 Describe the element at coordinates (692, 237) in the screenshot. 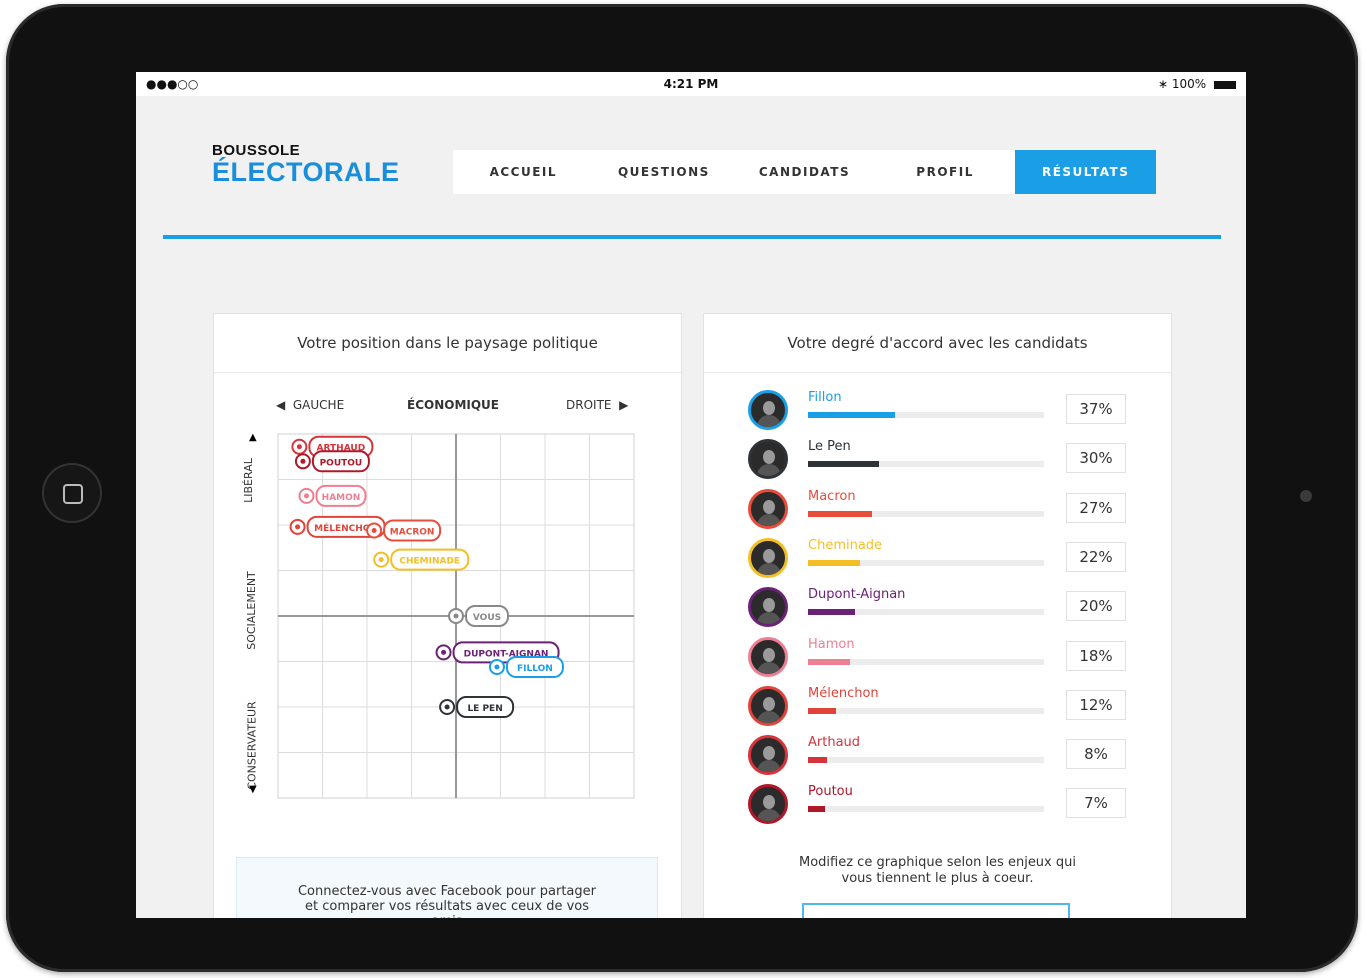

I see `header-divider` at that location.